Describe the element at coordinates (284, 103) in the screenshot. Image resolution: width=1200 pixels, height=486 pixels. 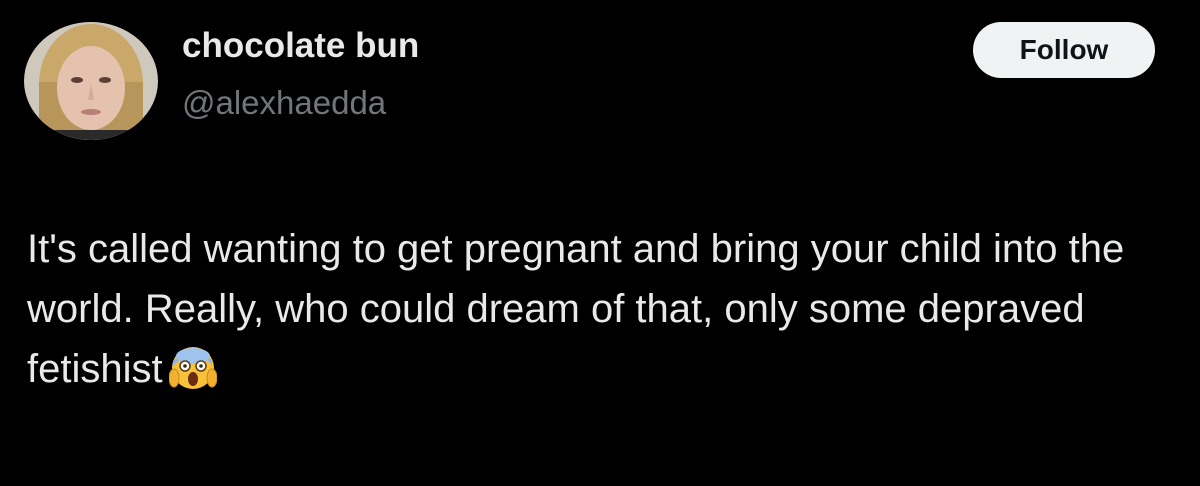
I see `user-handle: @alexhaedda` at that location.